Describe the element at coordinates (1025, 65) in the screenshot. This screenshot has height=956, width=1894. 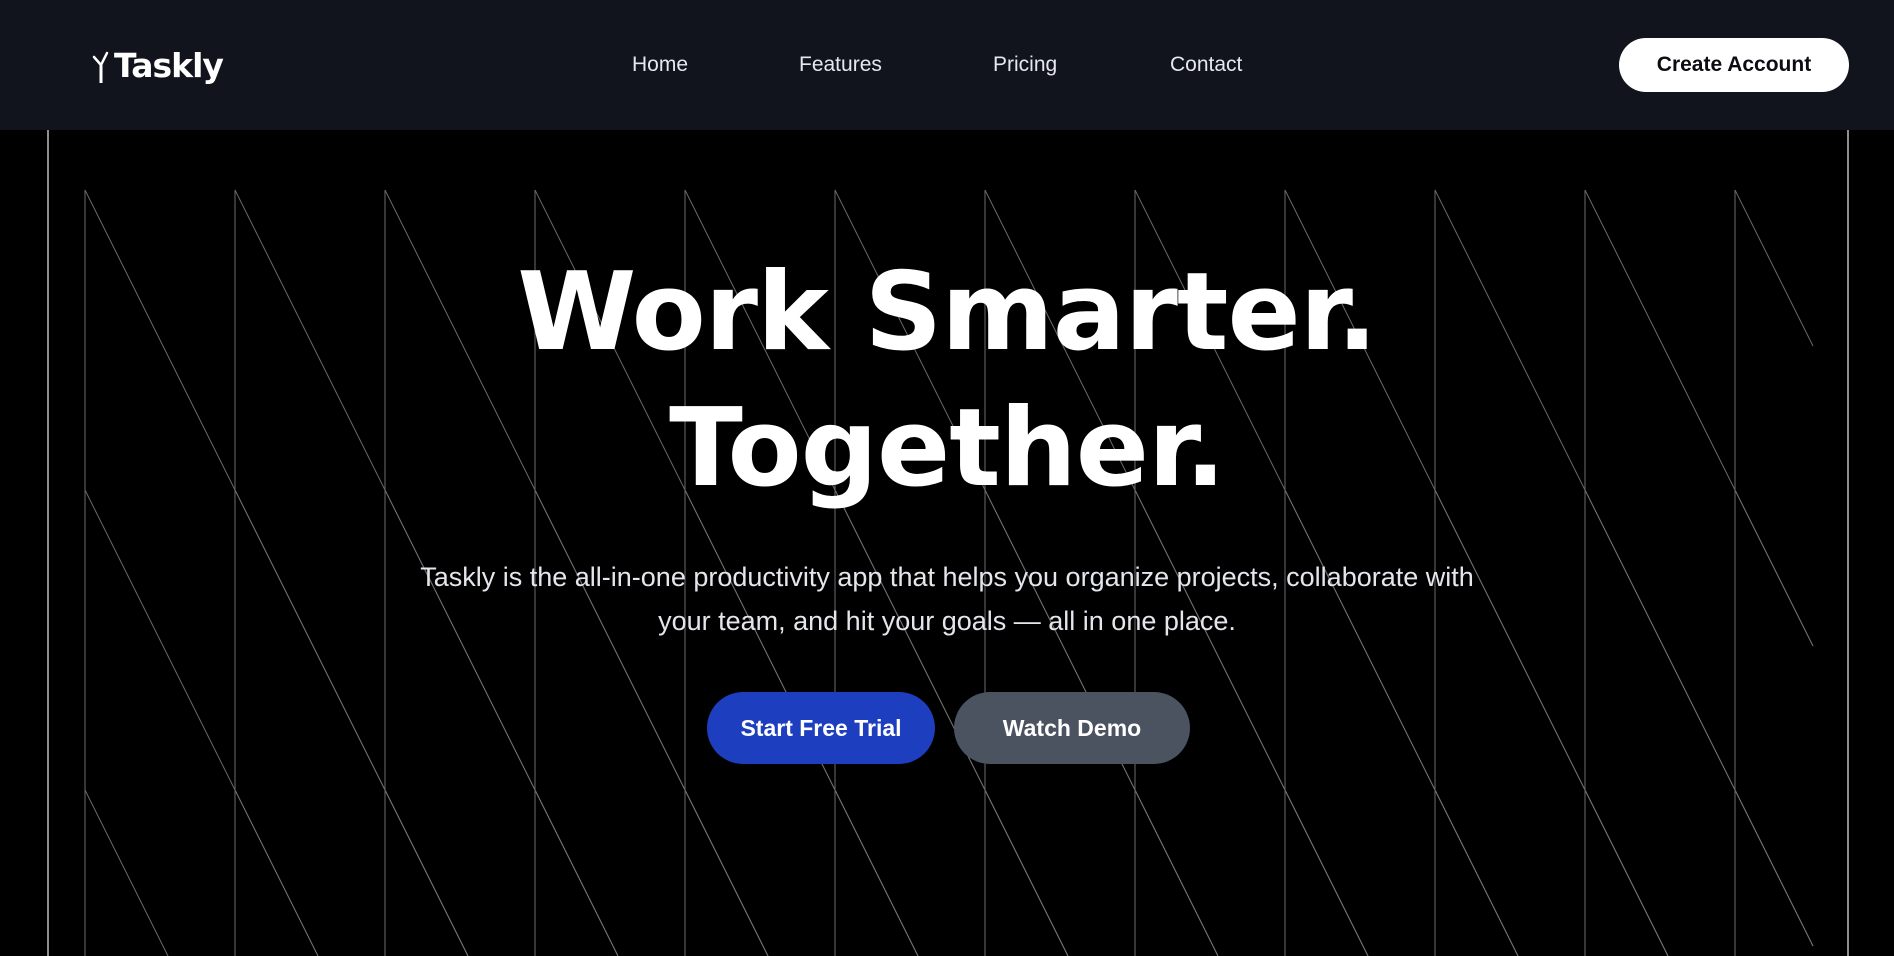
I see `nav-link-pricing: Pricing` at that location.